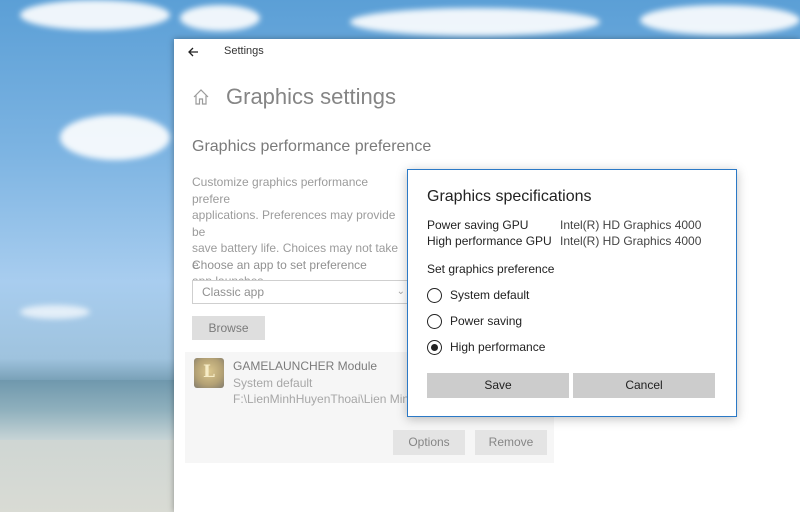 Image resolution: width=800 pixels, height=512 pixels. What do you see at coordinates (491, 269) in the screenshot?
I see `set-preference-label: Set graphics preference` at bounding box center [491, 269].